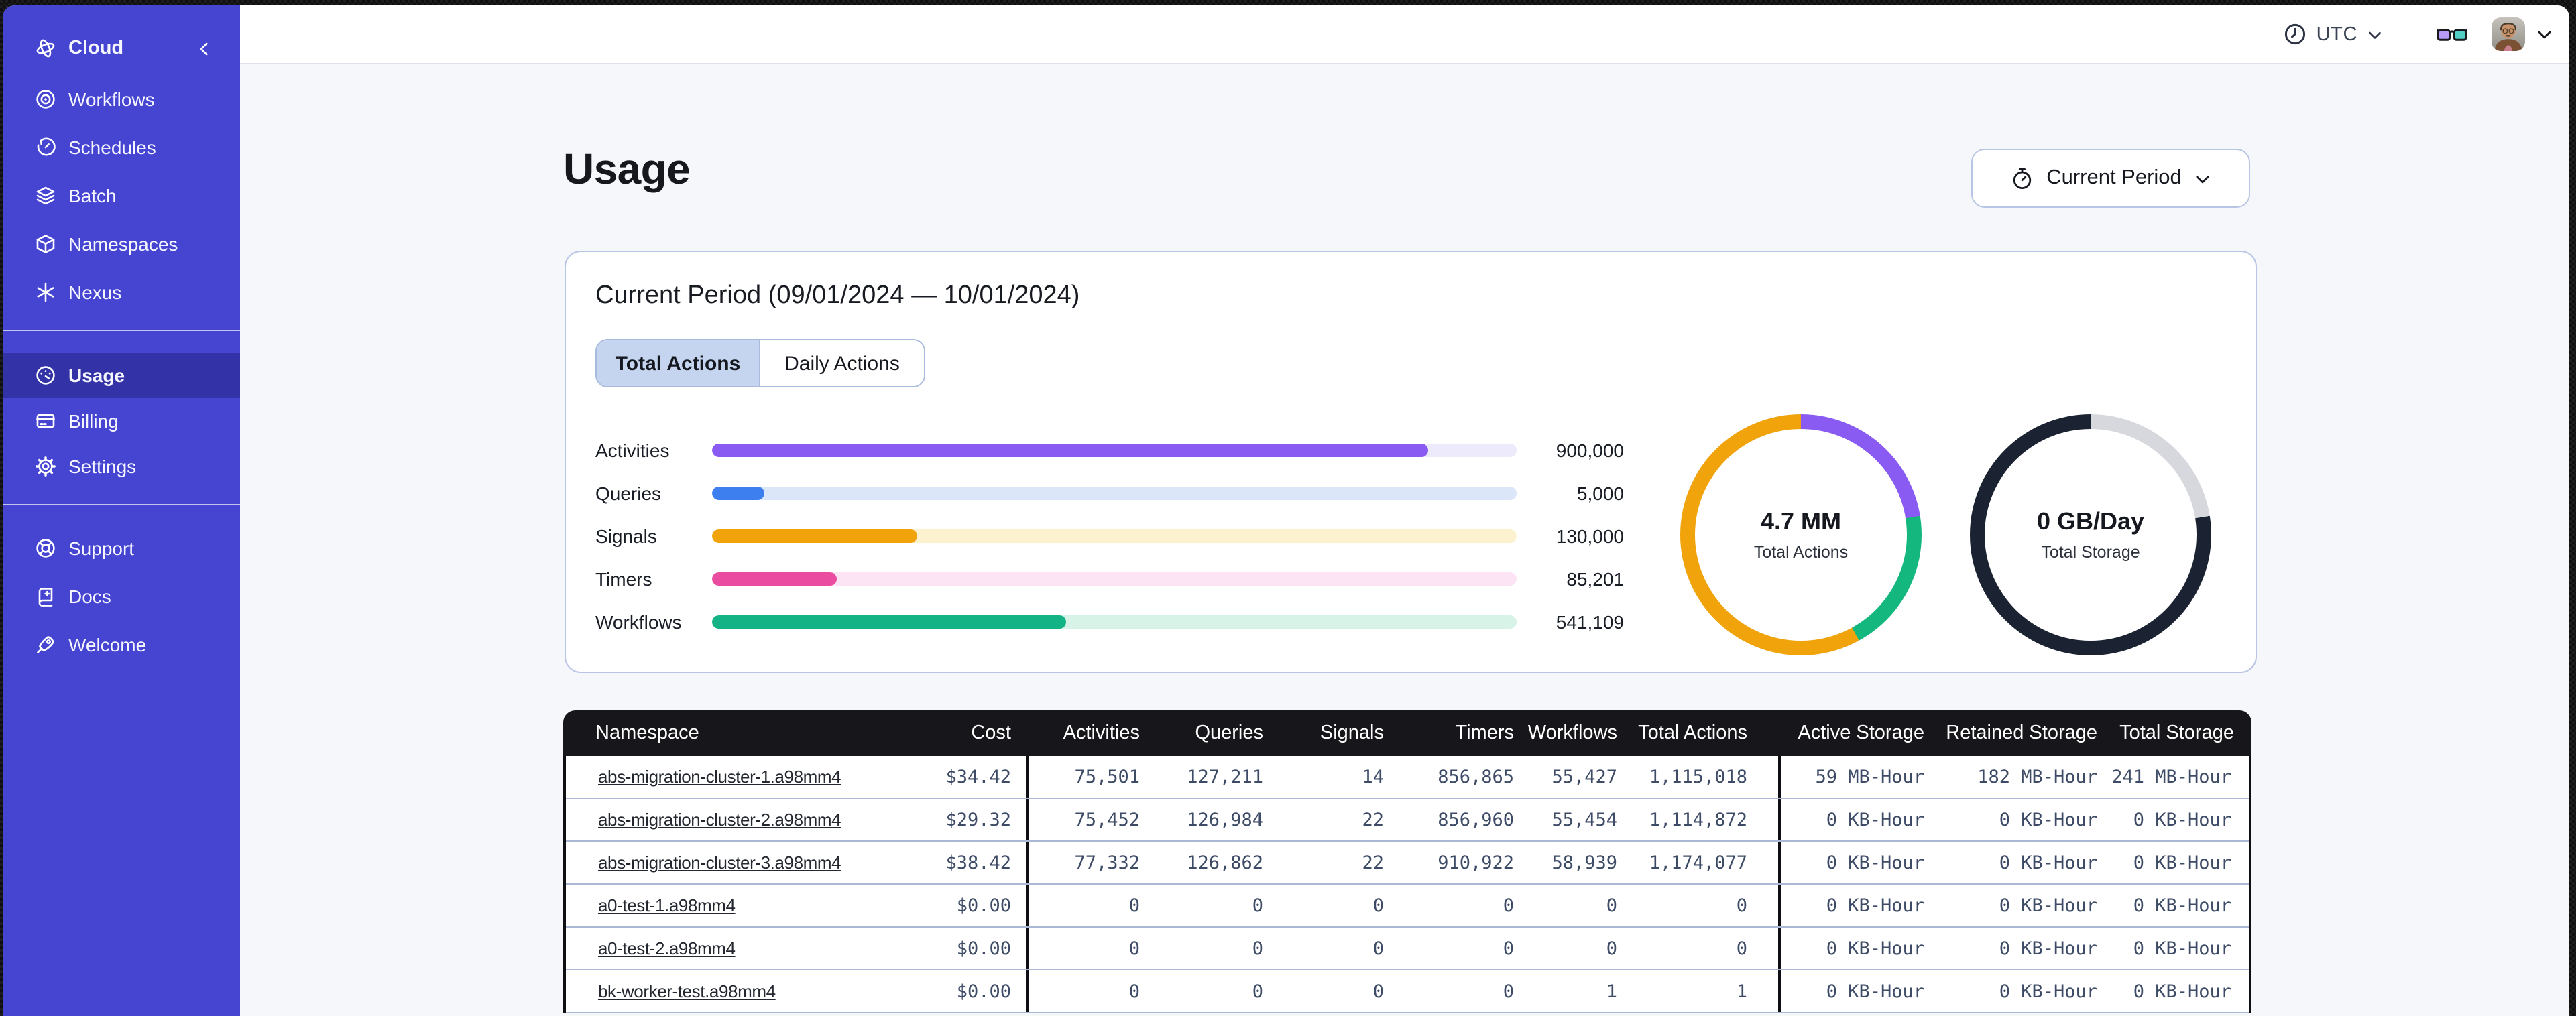 This screenshot has width=2576, height=1016. I want to click on clock-icon, so click(2295, 34).